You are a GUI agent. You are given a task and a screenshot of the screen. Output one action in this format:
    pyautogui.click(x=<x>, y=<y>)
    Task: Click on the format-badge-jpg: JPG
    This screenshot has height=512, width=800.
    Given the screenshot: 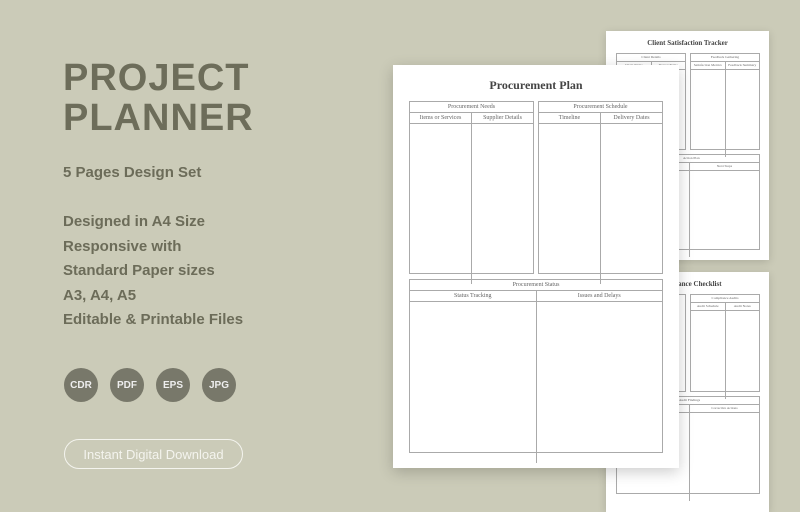 What is the action you would take?
    pyautogui.click(x=219, y=385)
    